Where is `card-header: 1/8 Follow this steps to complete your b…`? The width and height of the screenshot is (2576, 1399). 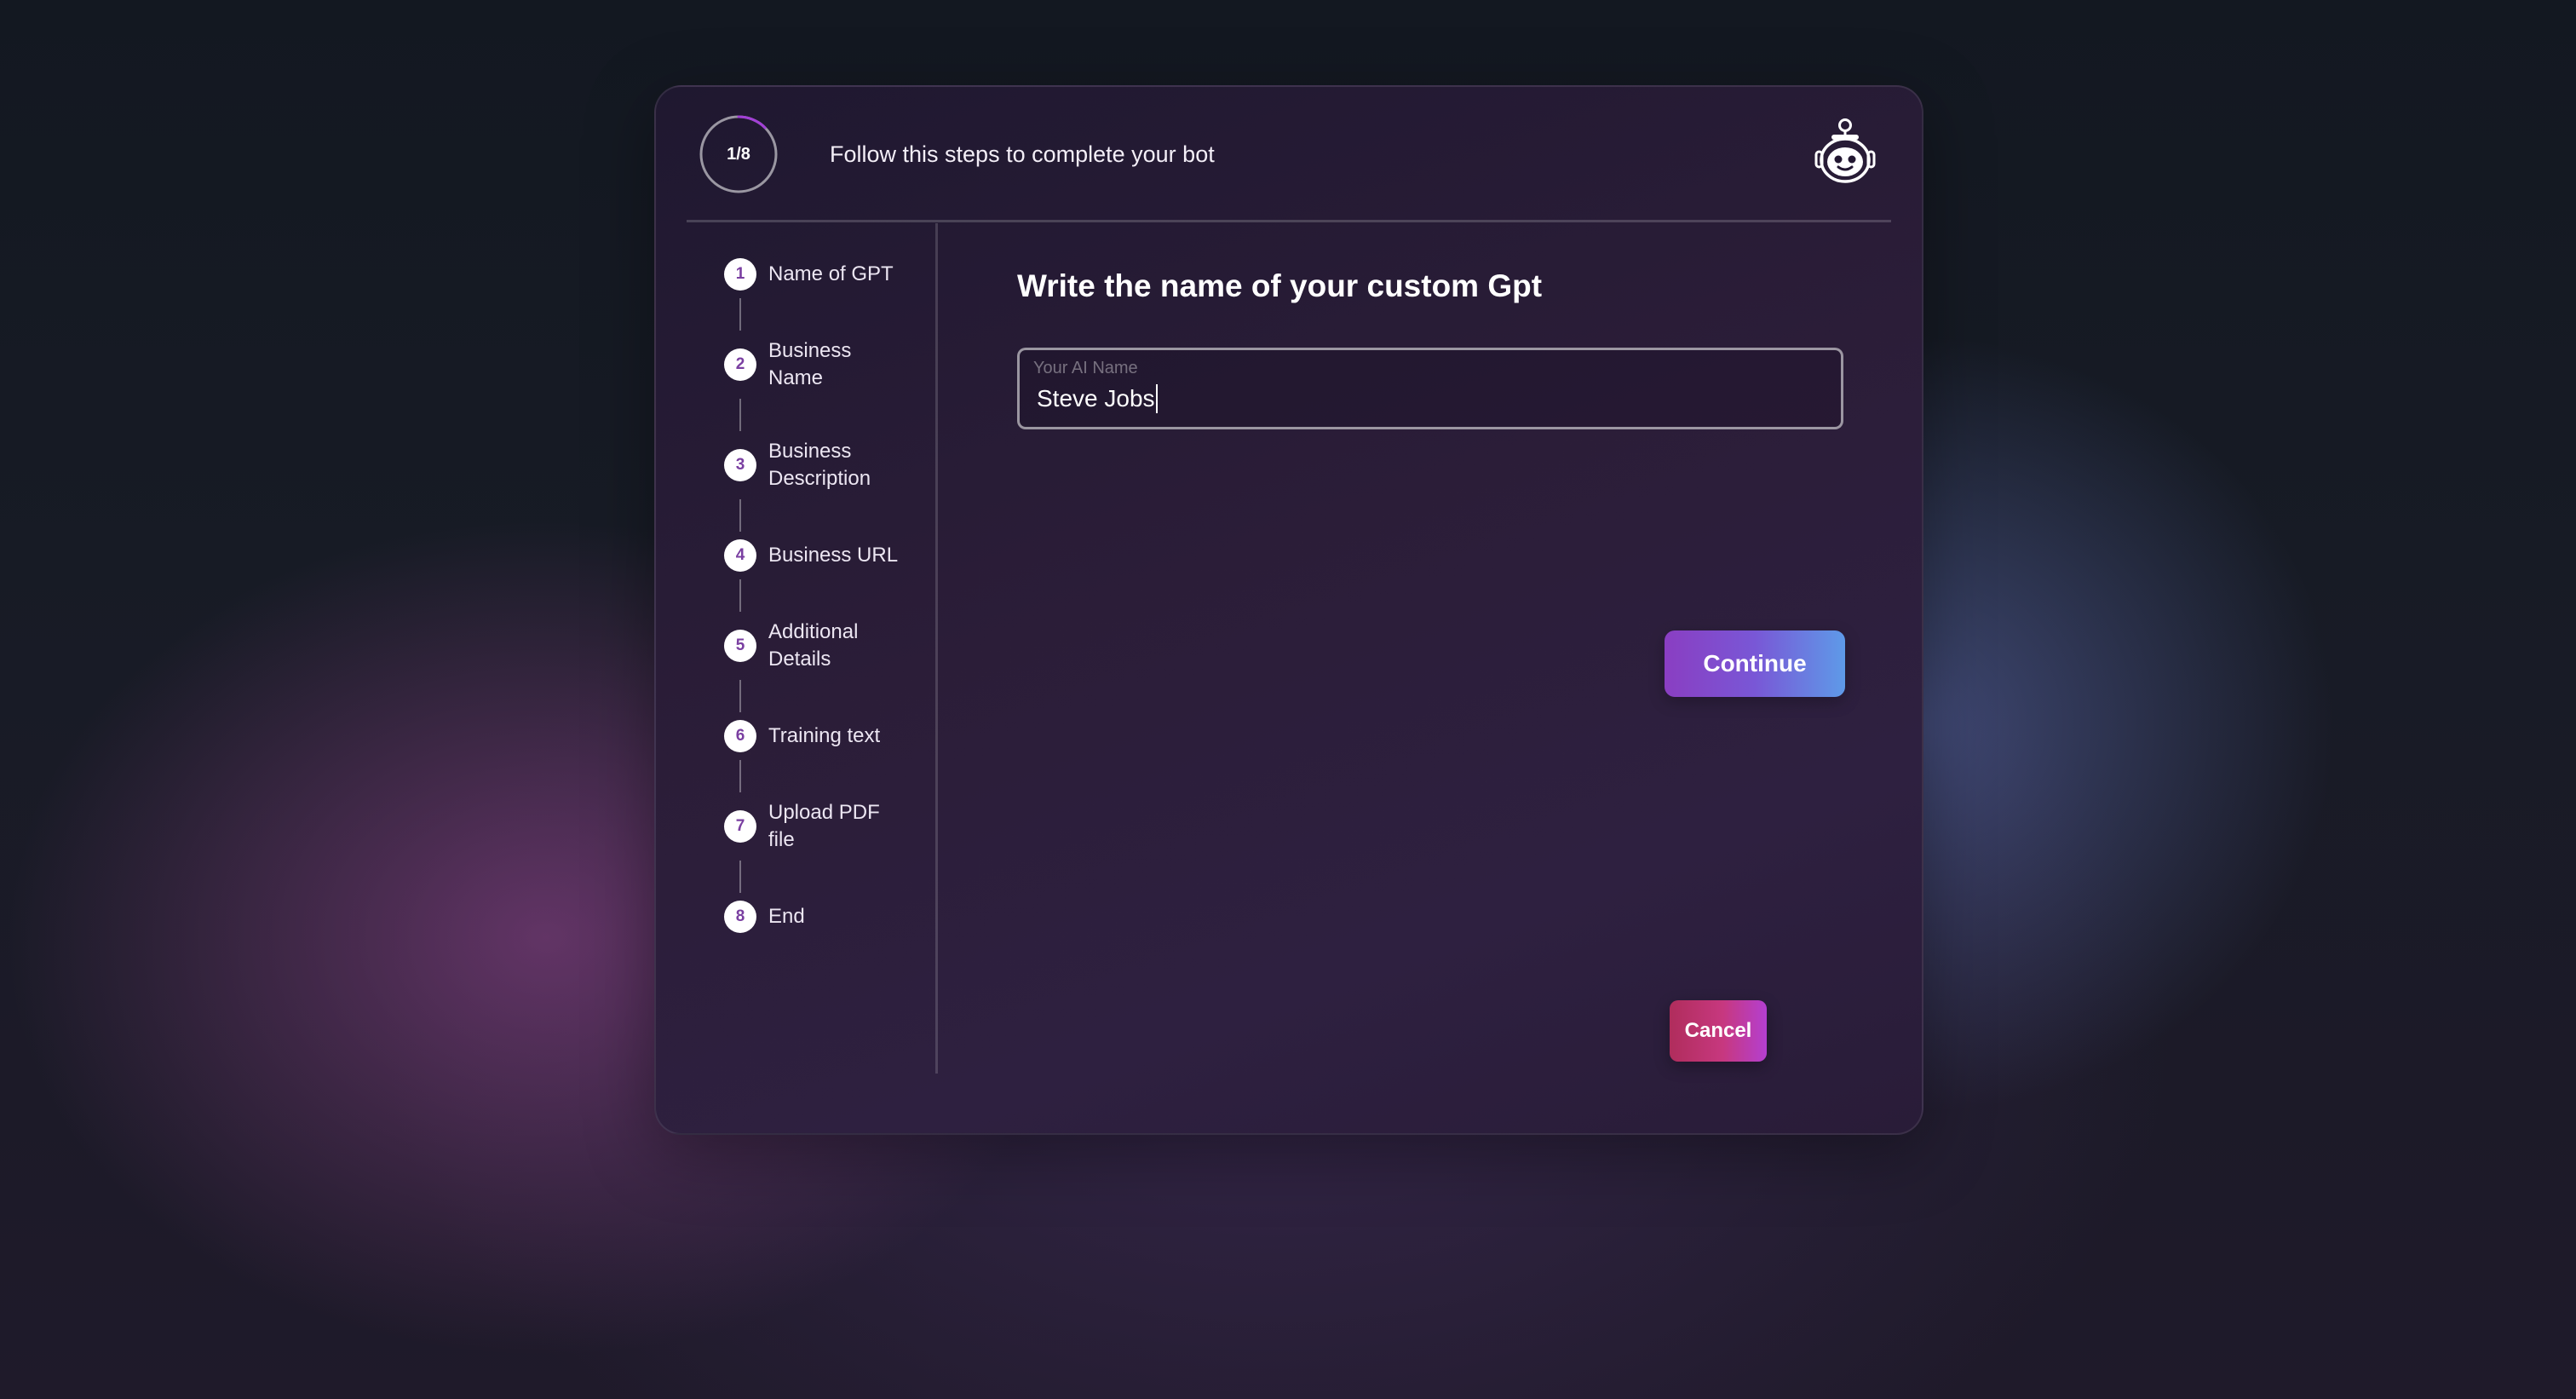 card-header: 1/8 Follow this steps to complete your b… is located at coordinates (1289, 154).